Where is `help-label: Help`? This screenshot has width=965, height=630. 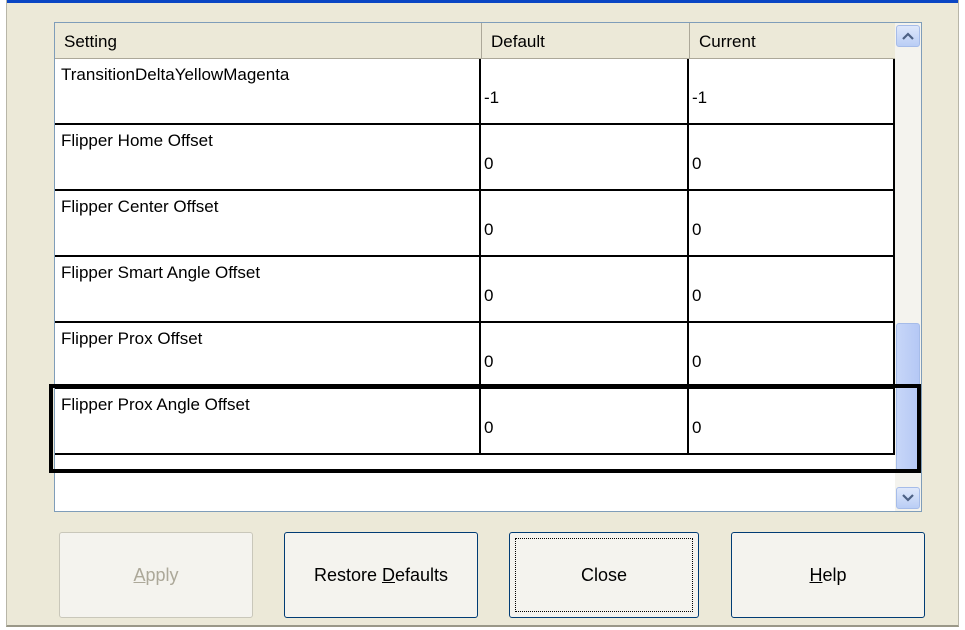
help-label: Help is located at coordinates (828, 574).